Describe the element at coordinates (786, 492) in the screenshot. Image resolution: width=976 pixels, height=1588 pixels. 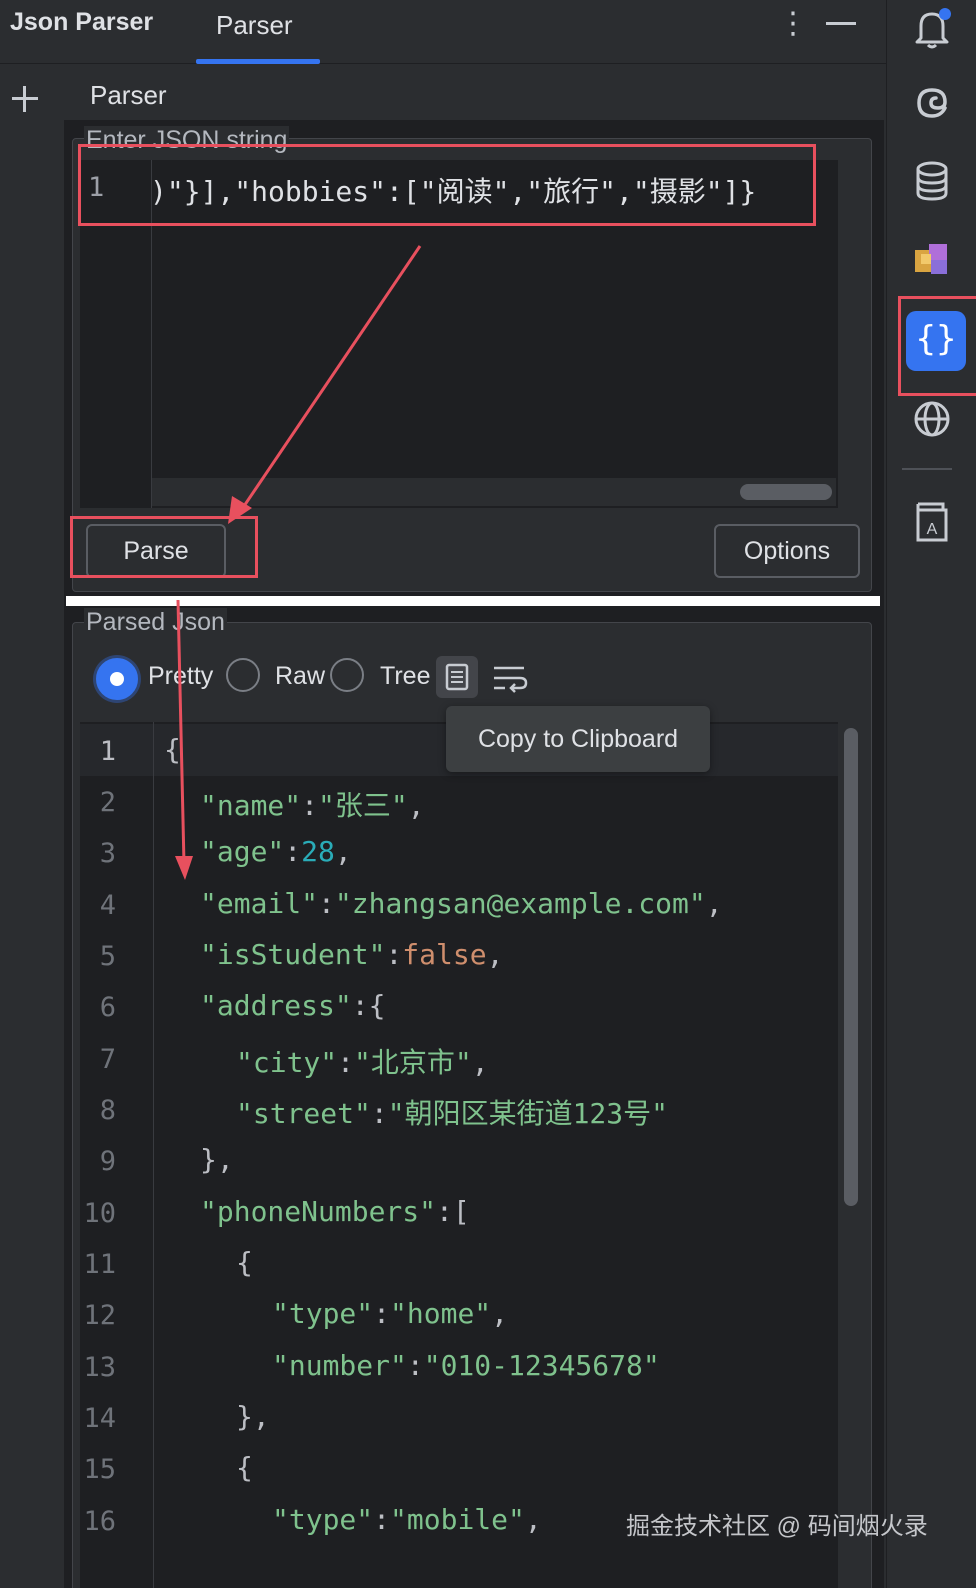
I see `horizontal-scrollbar` at that location.